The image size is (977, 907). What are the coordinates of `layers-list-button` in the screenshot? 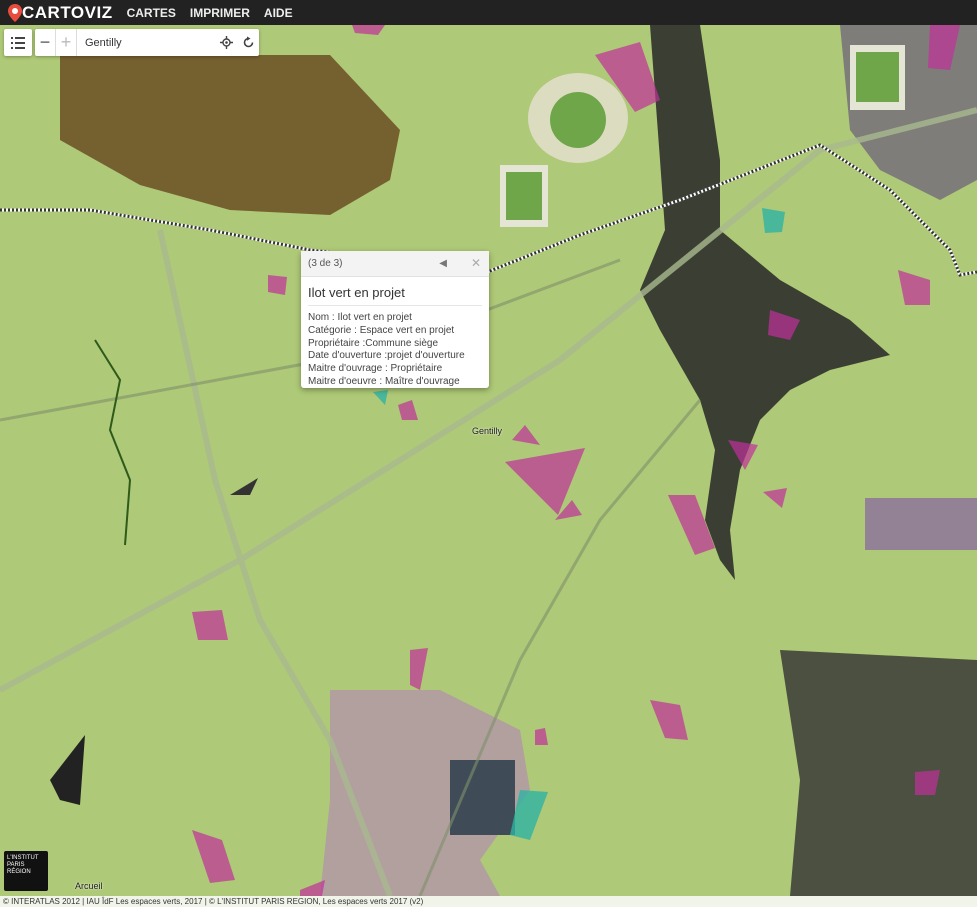 It's located at (18, 42).